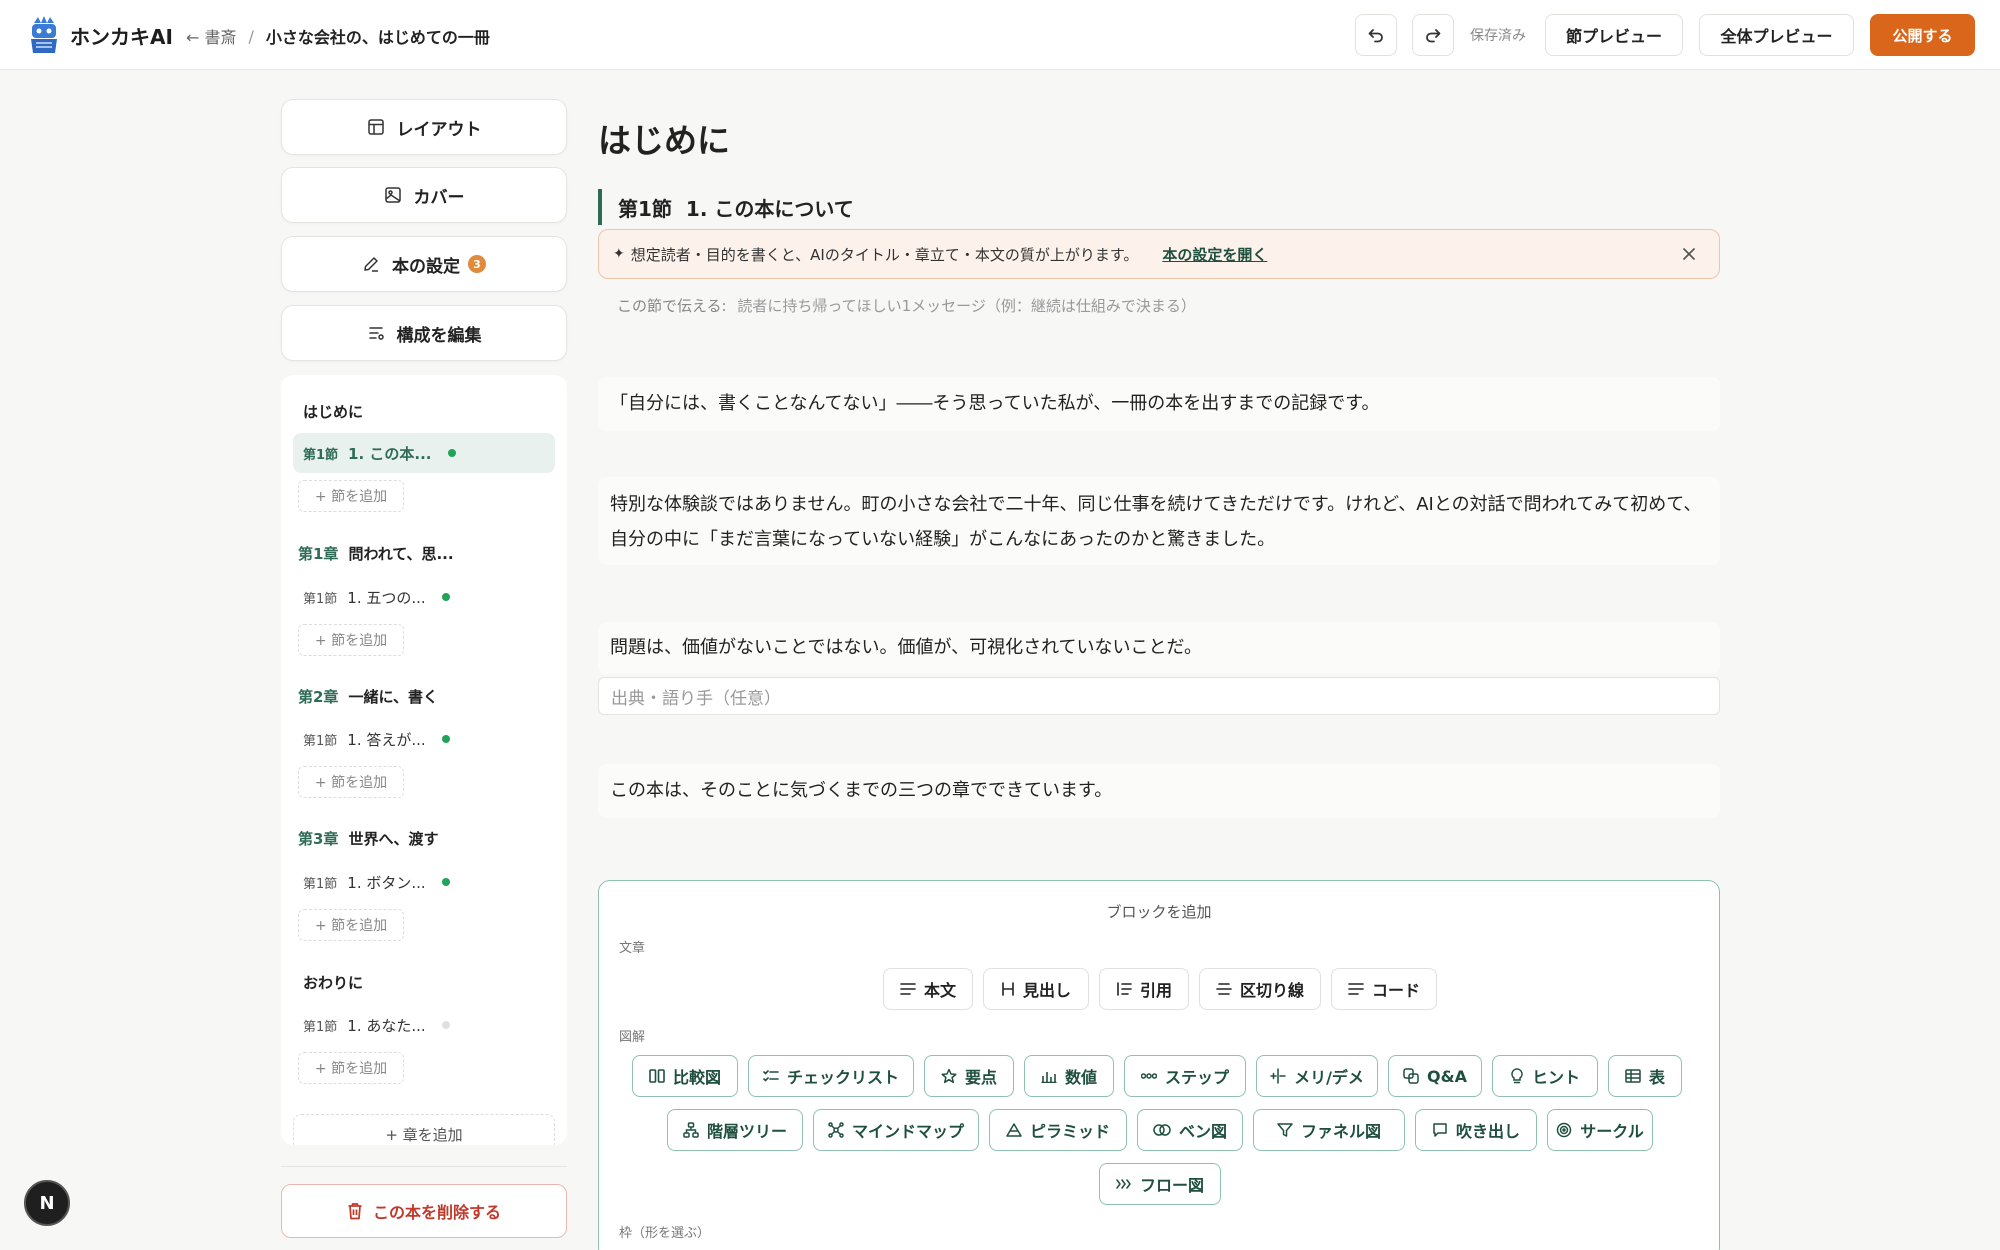  What do you see at coordinates (1922, 35) in the screenshot?
I see `publish-button: 公開する` at bounding box center [1922, 35].